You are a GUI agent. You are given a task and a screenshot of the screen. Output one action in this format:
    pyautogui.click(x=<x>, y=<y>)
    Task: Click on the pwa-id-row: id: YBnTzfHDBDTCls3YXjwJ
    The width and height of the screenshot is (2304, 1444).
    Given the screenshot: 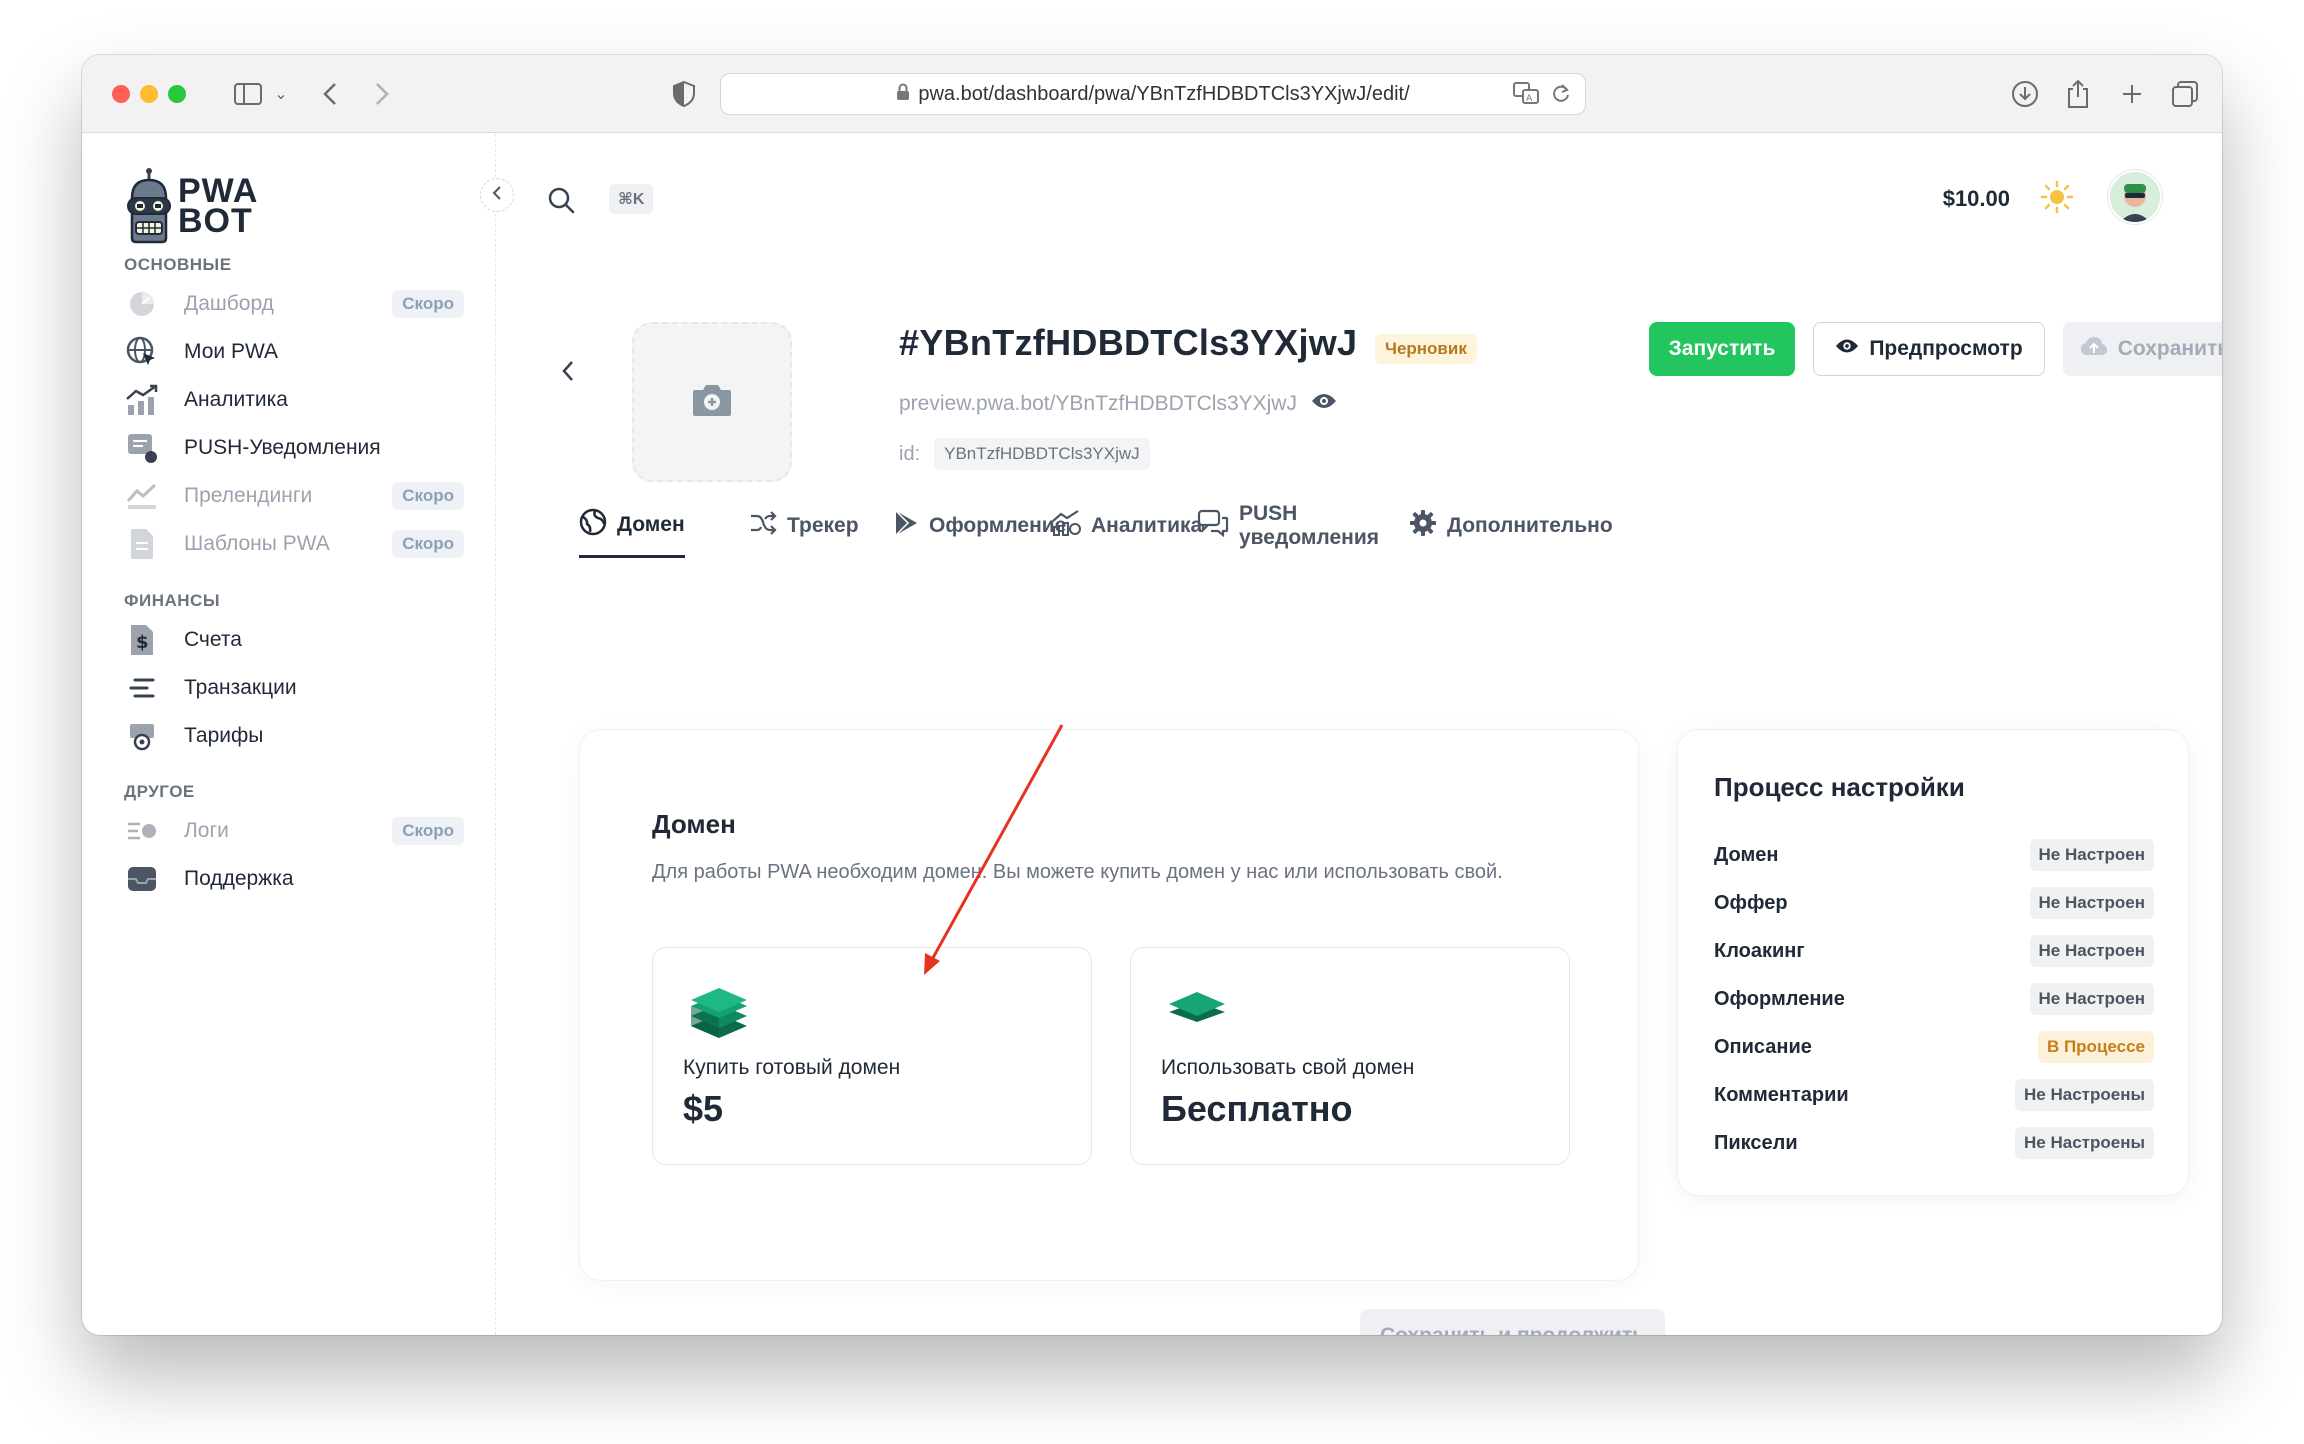 What is the action you would take?
    pyautogui.click(x=1024, y=454)
    